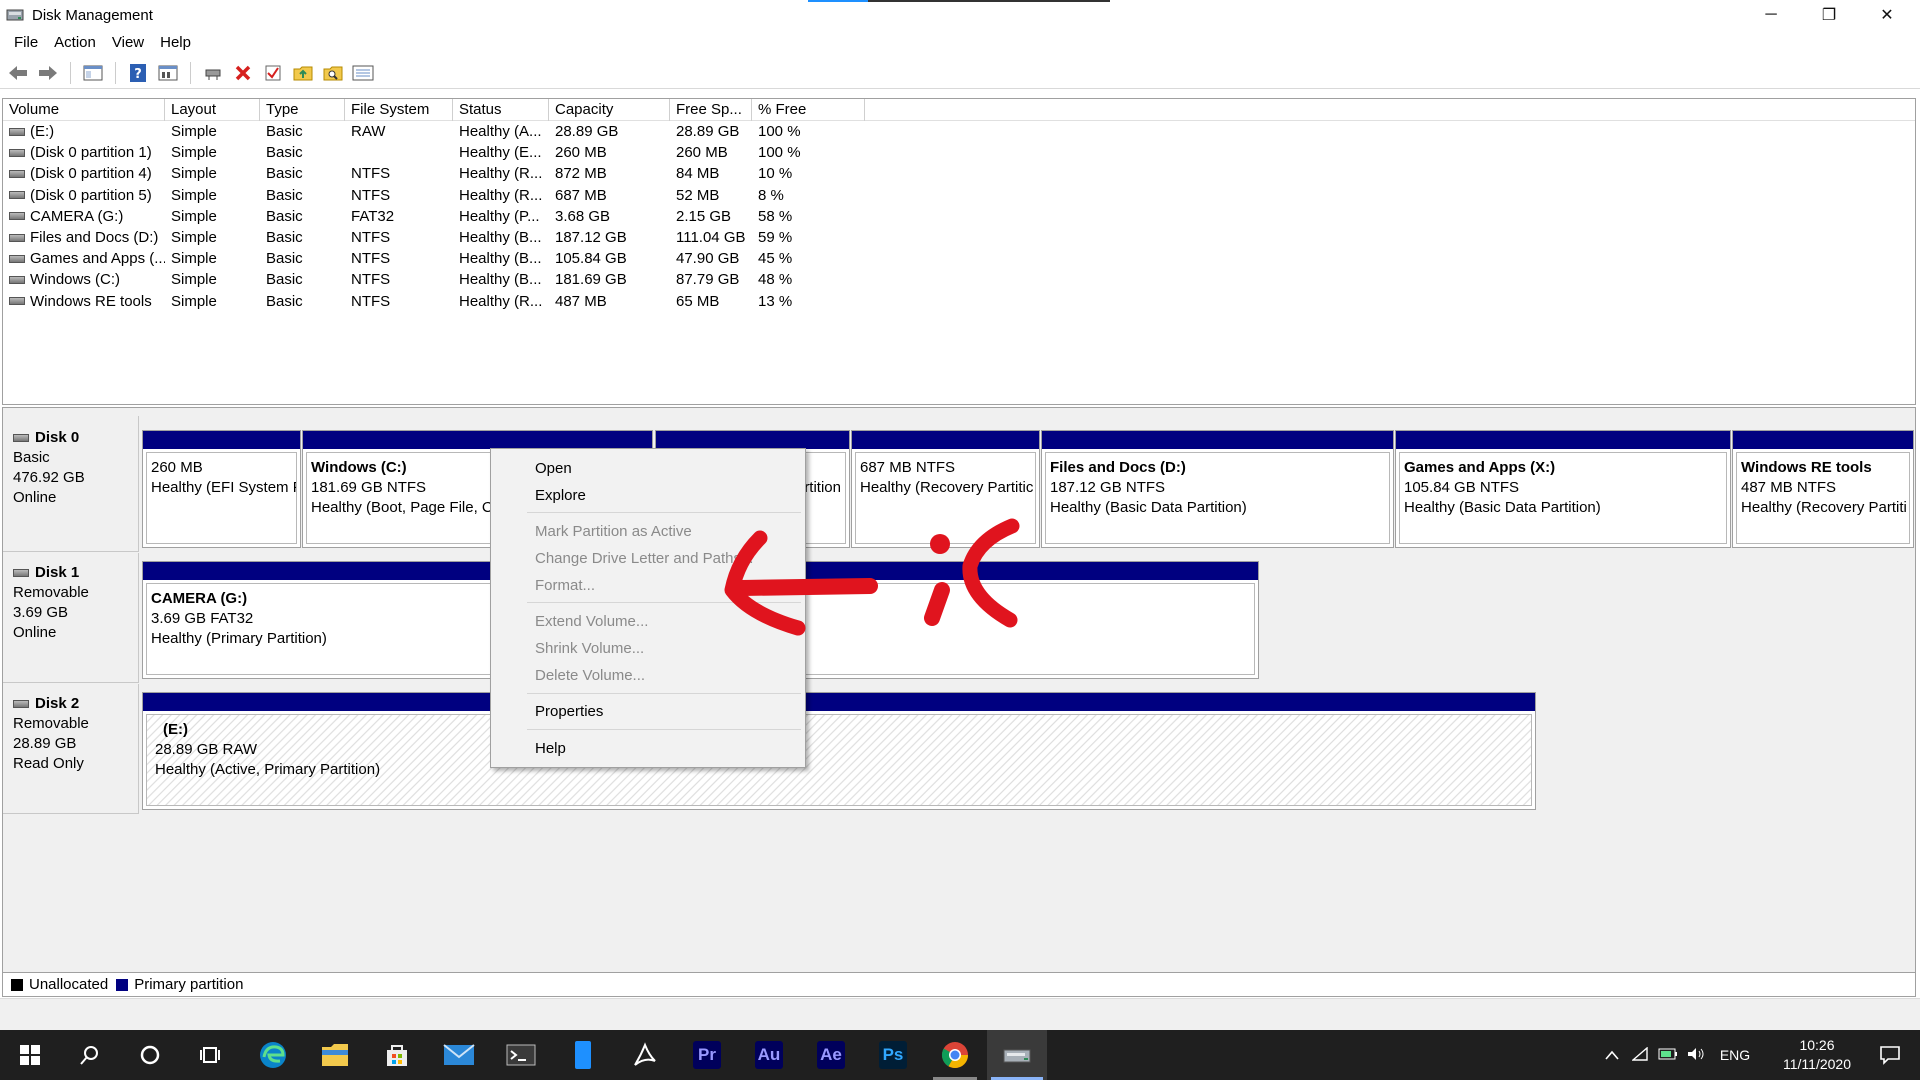 The height and width of the screenshot is (1080, 1920). I want to click on column-header-file-system: File System, so click(399, 110).